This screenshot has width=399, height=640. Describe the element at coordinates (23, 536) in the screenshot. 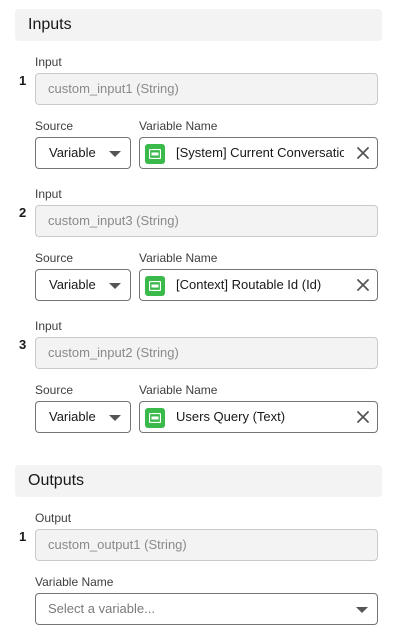

I see `output-index: 1` at that location.